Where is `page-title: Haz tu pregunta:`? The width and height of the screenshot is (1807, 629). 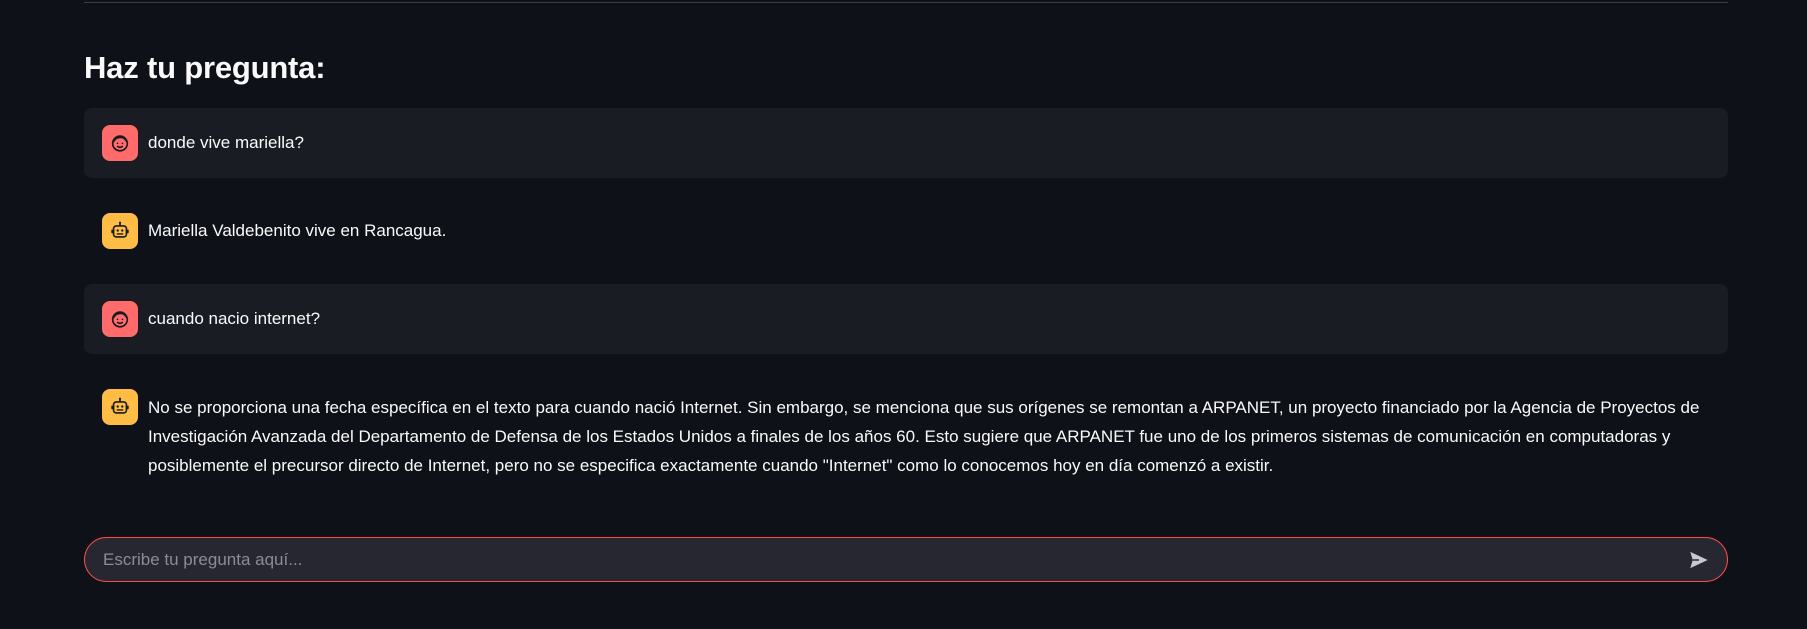
page-title: Haz tu pregunta: is located at coordinates (205, 67).